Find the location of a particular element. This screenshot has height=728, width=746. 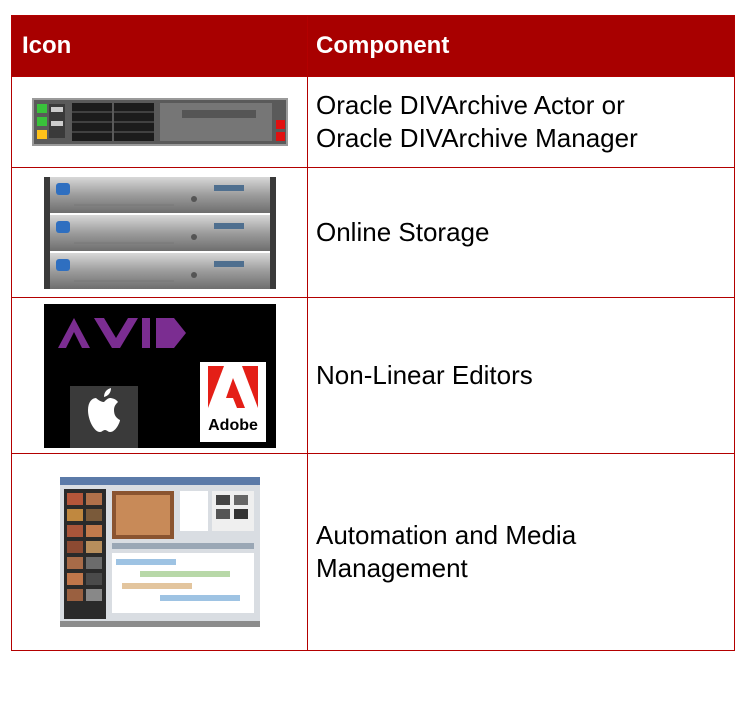

icon-cell: Adobe is located at coordinates (159, 375).